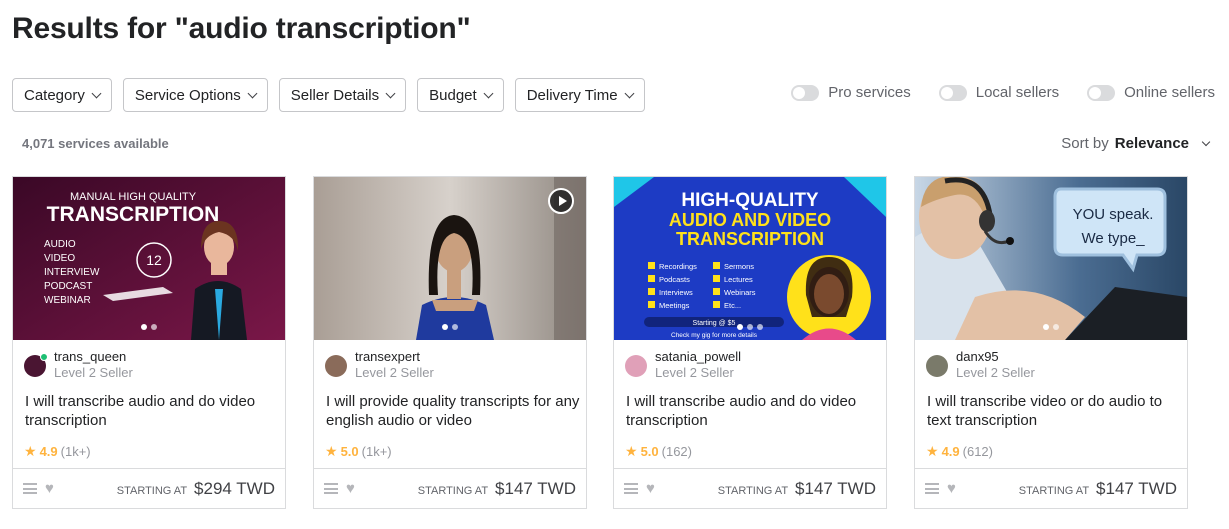 This screenshot has height=529, width=1229. Describe the element at coordinates (154, 260) in the screenshot. I see `clock-badge: 12` at that location.